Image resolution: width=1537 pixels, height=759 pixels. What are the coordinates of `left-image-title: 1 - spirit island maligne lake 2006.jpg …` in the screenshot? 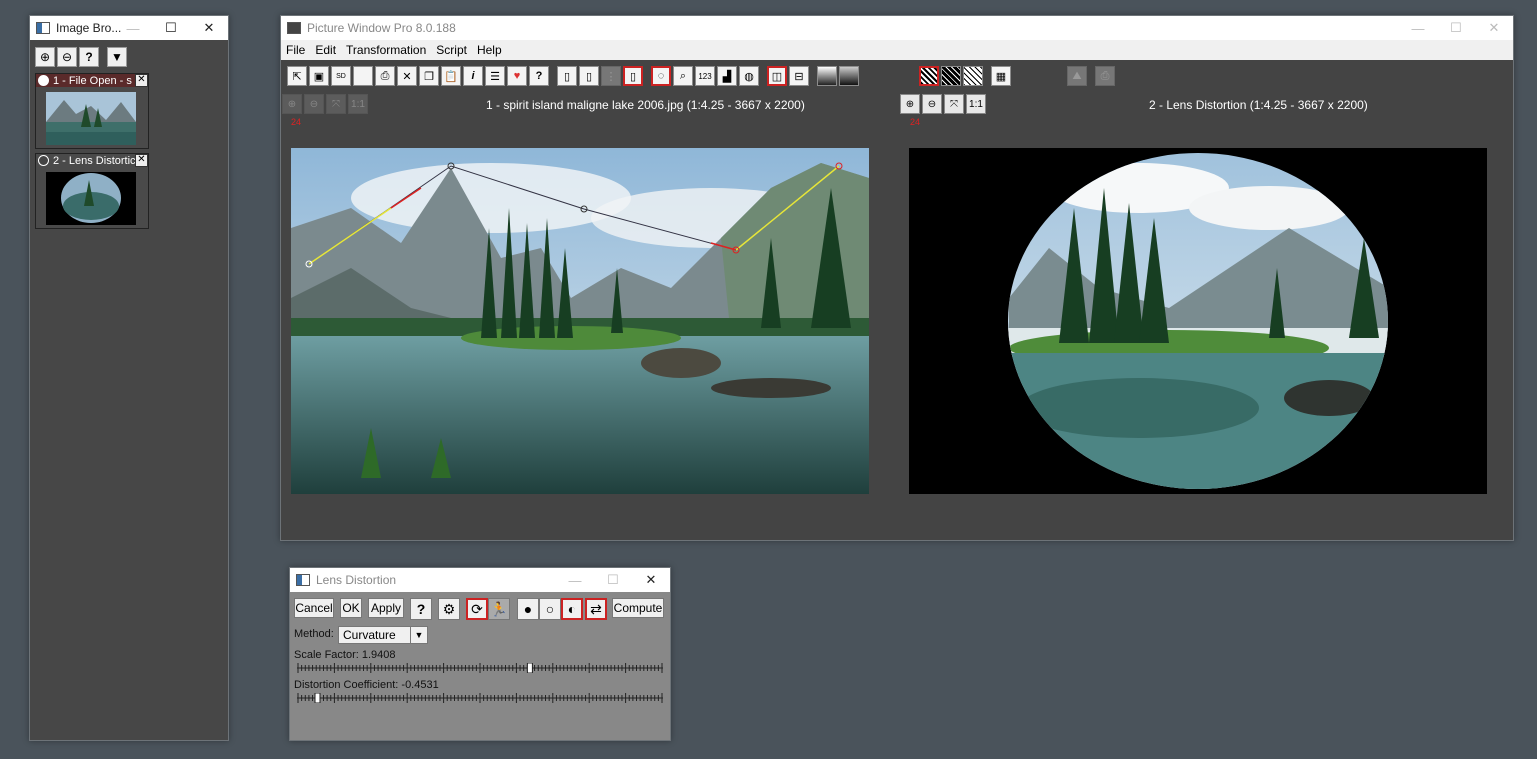 It's located at (645, 105).